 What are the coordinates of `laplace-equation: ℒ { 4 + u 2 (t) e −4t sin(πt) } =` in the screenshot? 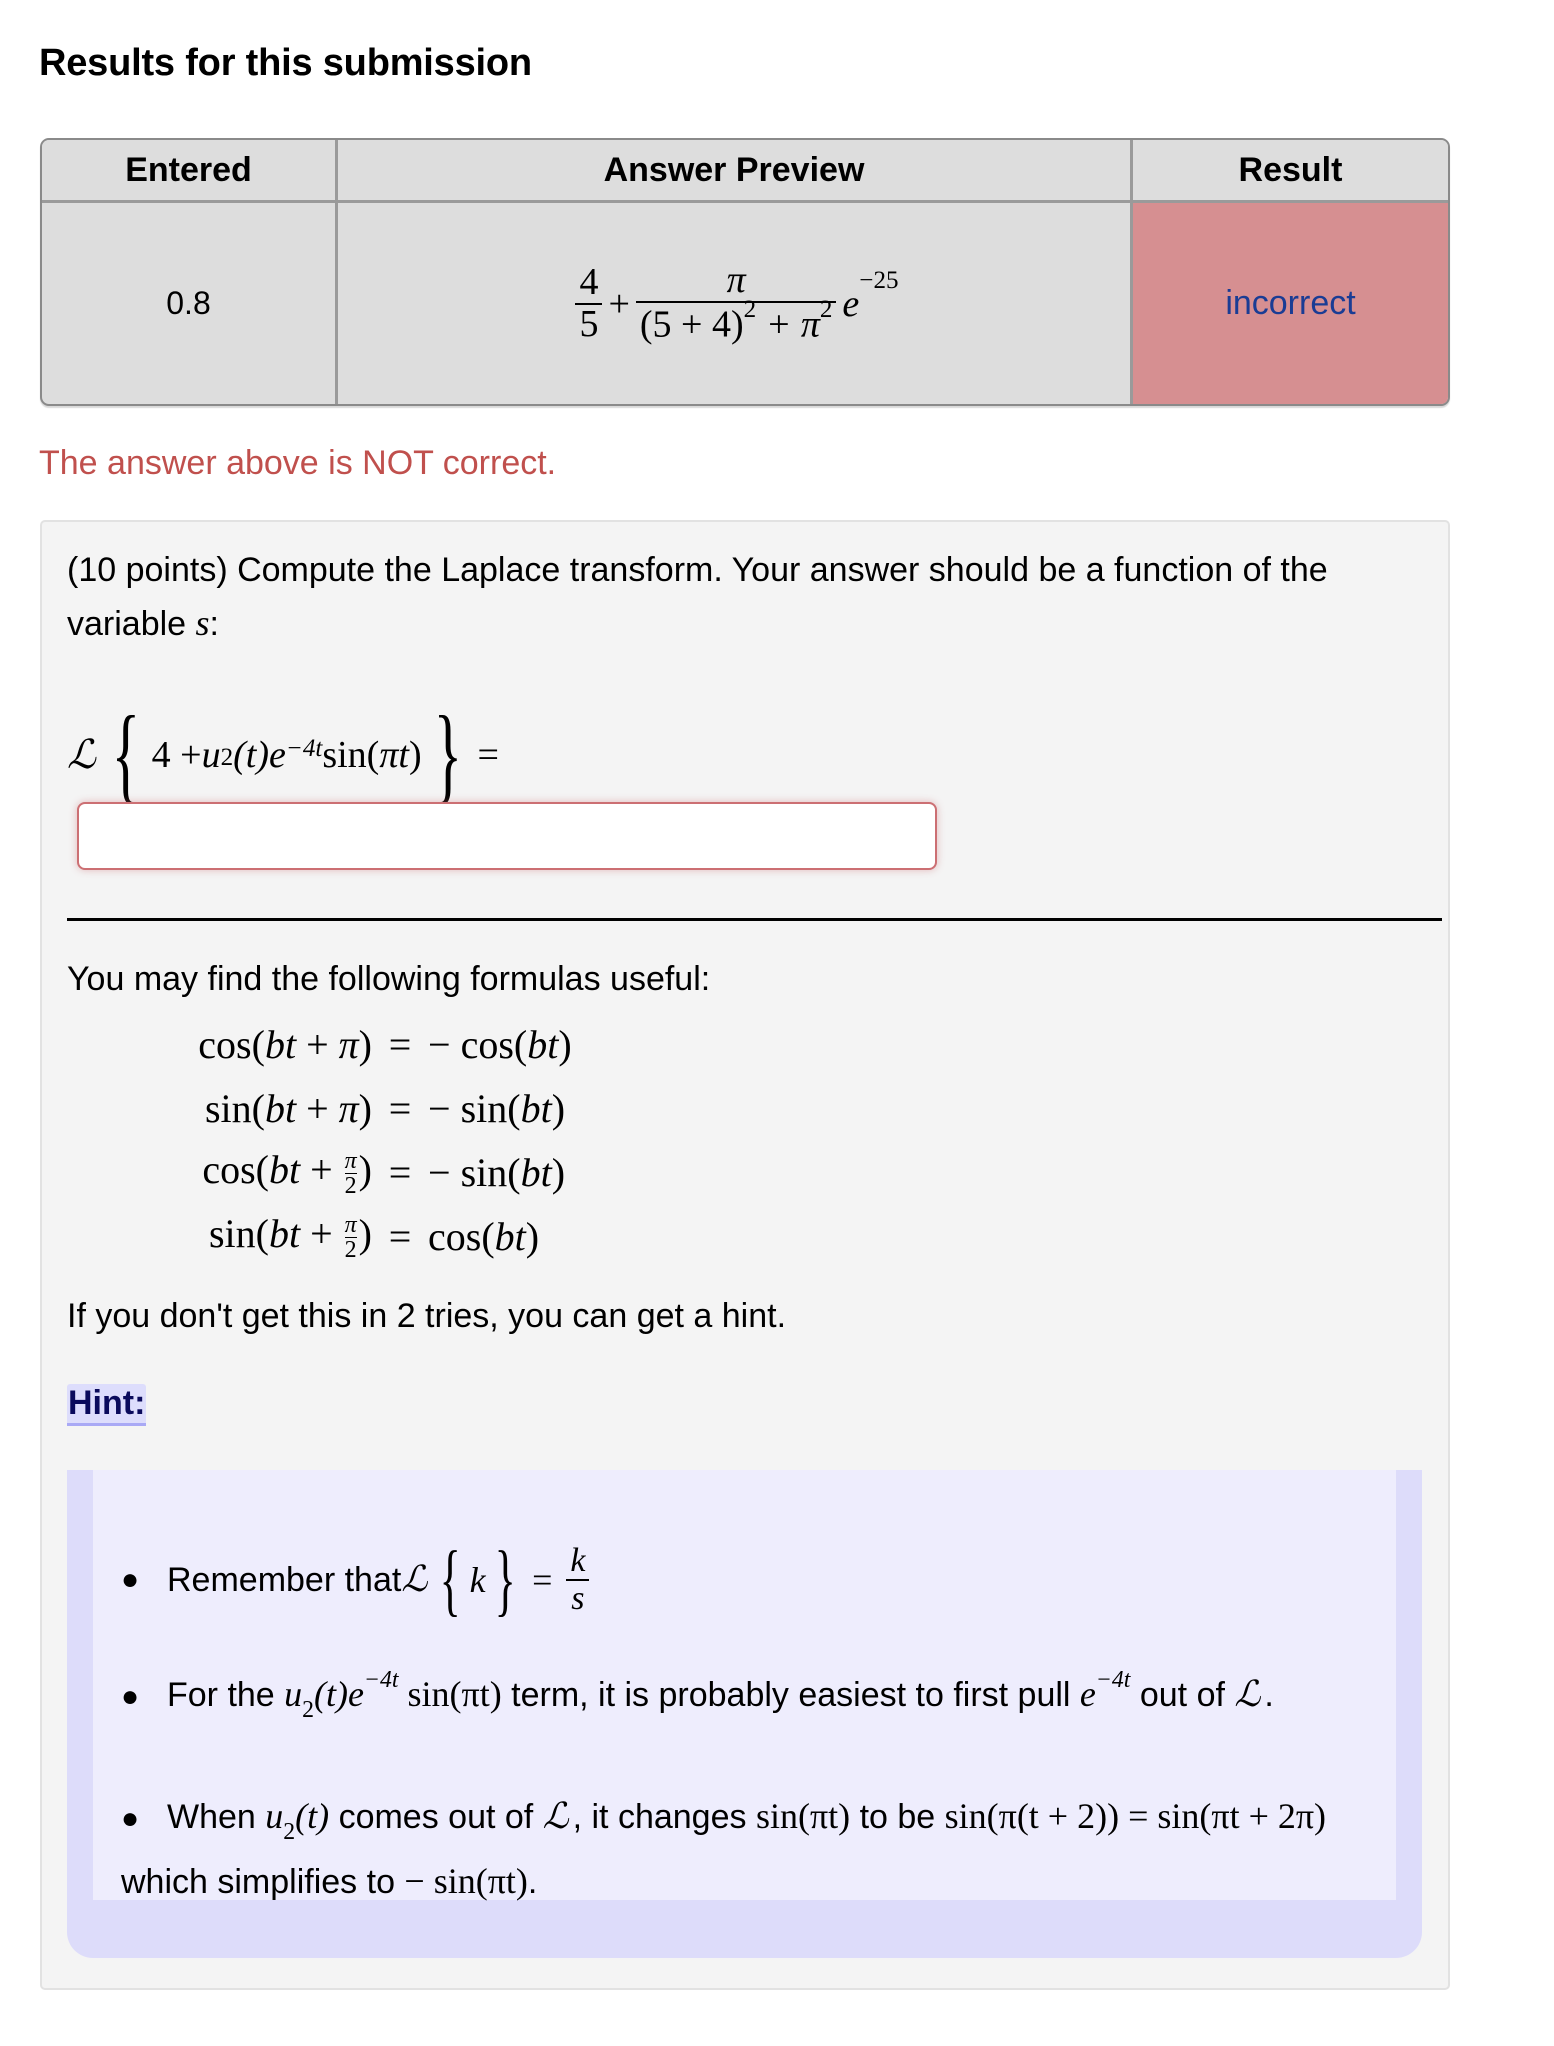 It's located at (283, 755).